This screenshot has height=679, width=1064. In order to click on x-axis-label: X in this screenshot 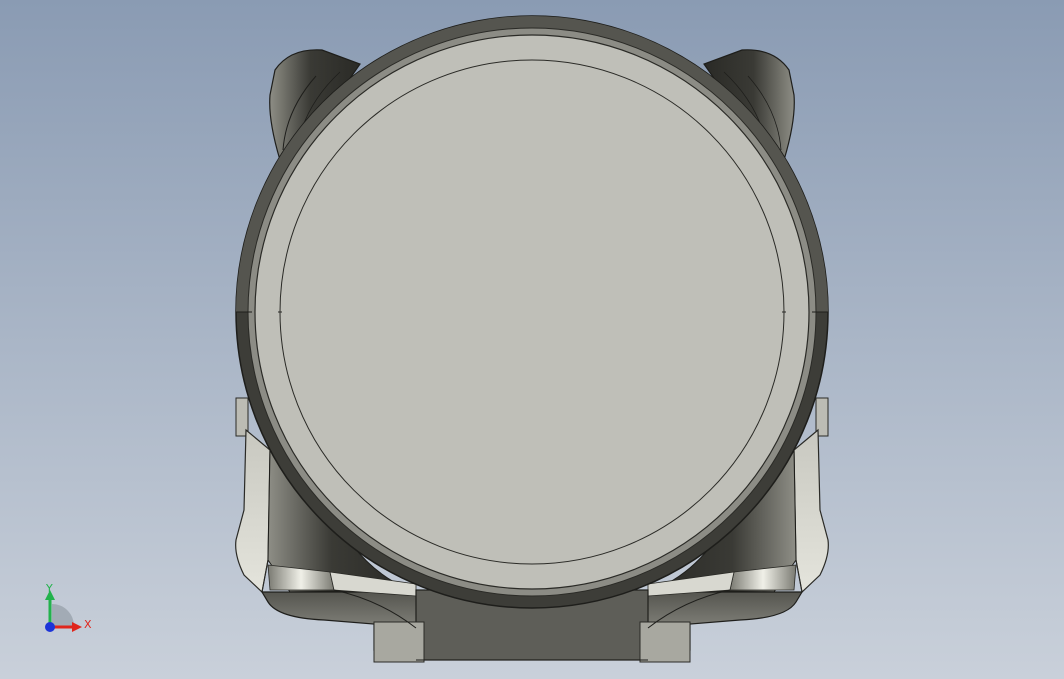, I will do `click(88, 624)`.